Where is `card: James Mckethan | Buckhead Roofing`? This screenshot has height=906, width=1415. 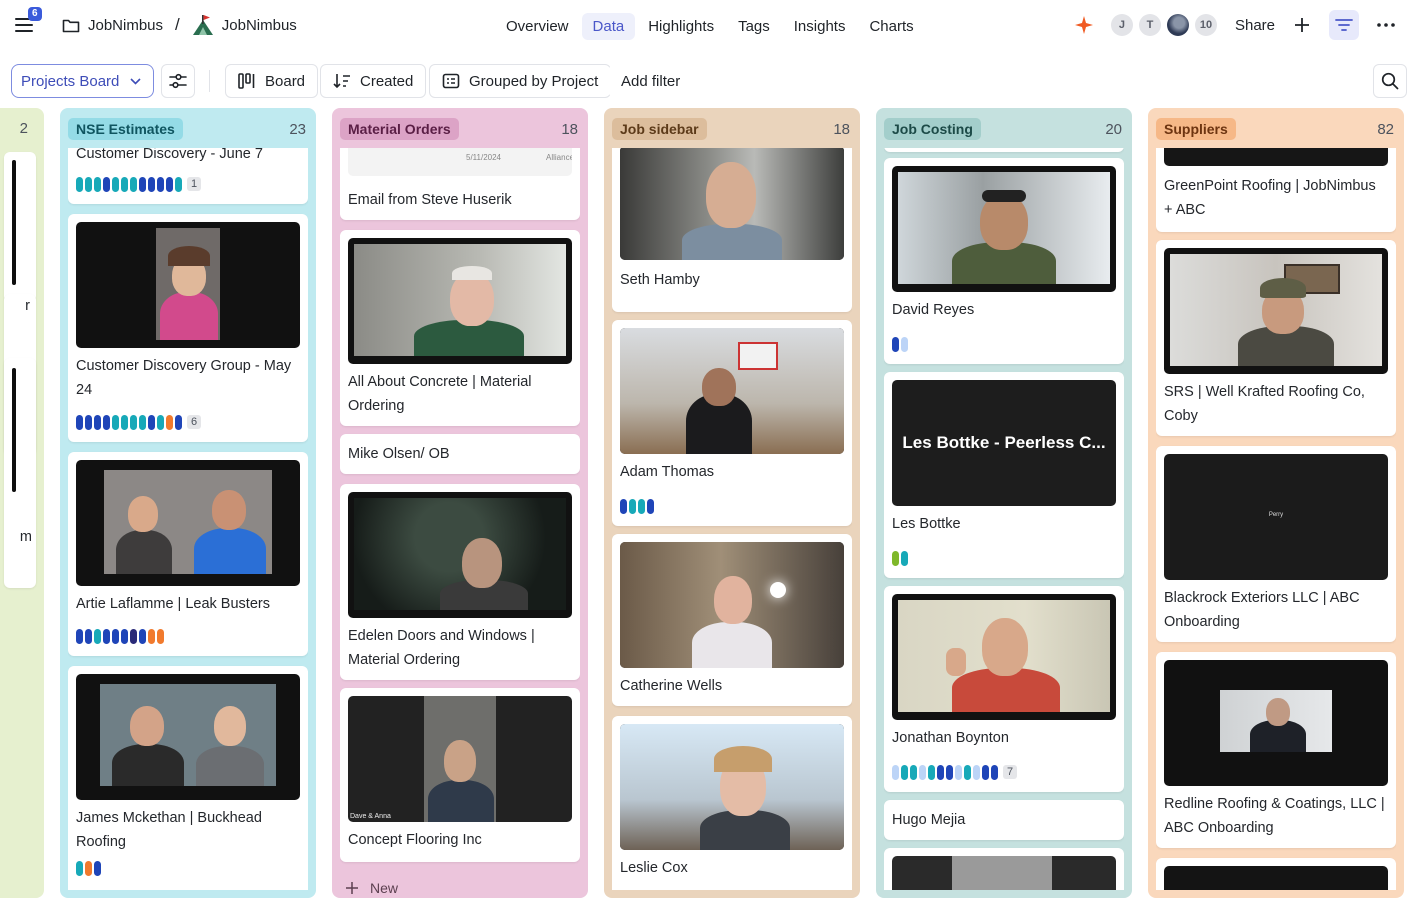 card: James Mckethan | Buckhead Roofing is located at coordinates (188, 778).